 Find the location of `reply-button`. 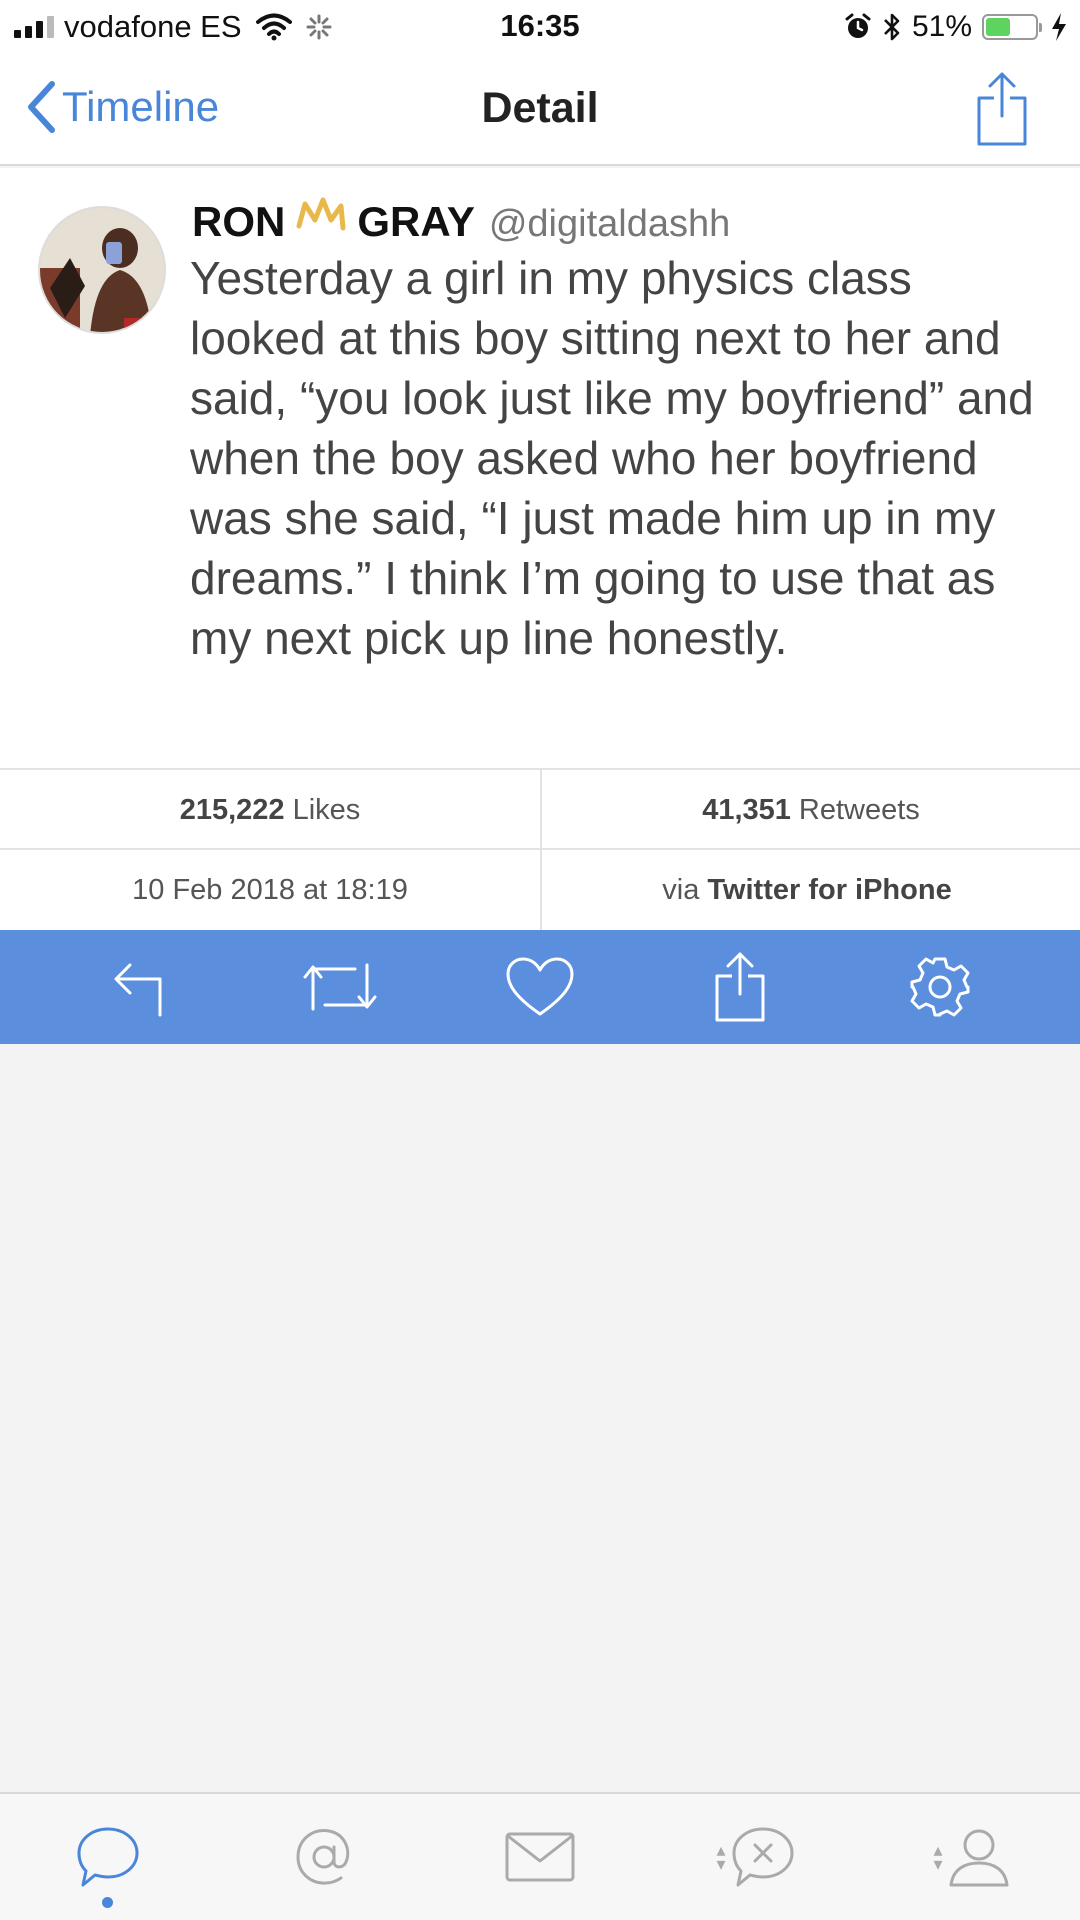

reply-button is located at coordinates (140, 987).